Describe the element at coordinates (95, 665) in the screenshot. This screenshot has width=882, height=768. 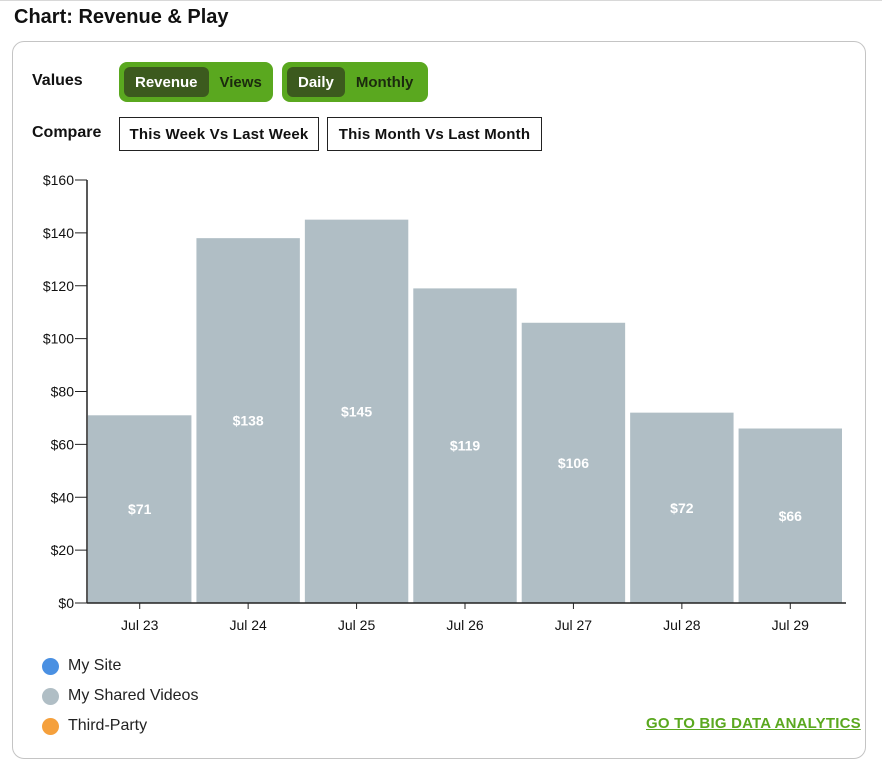
I see `legend-label: My Site` at that location.